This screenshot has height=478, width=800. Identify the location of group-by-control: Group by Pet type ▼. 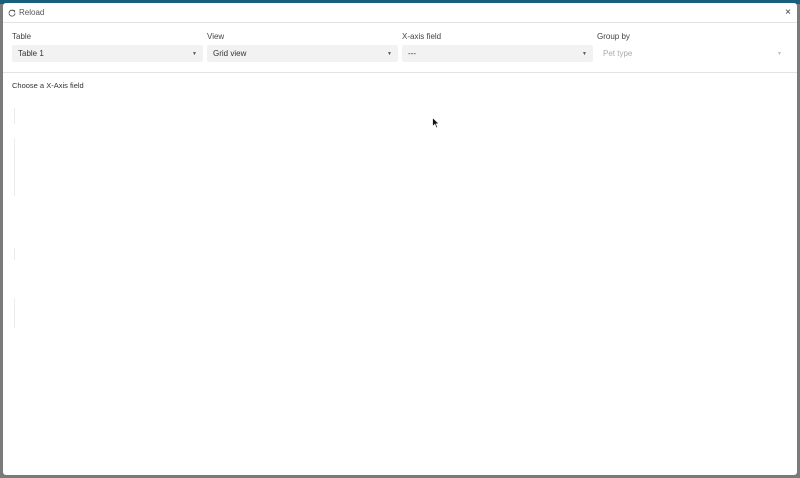
(692, 52).